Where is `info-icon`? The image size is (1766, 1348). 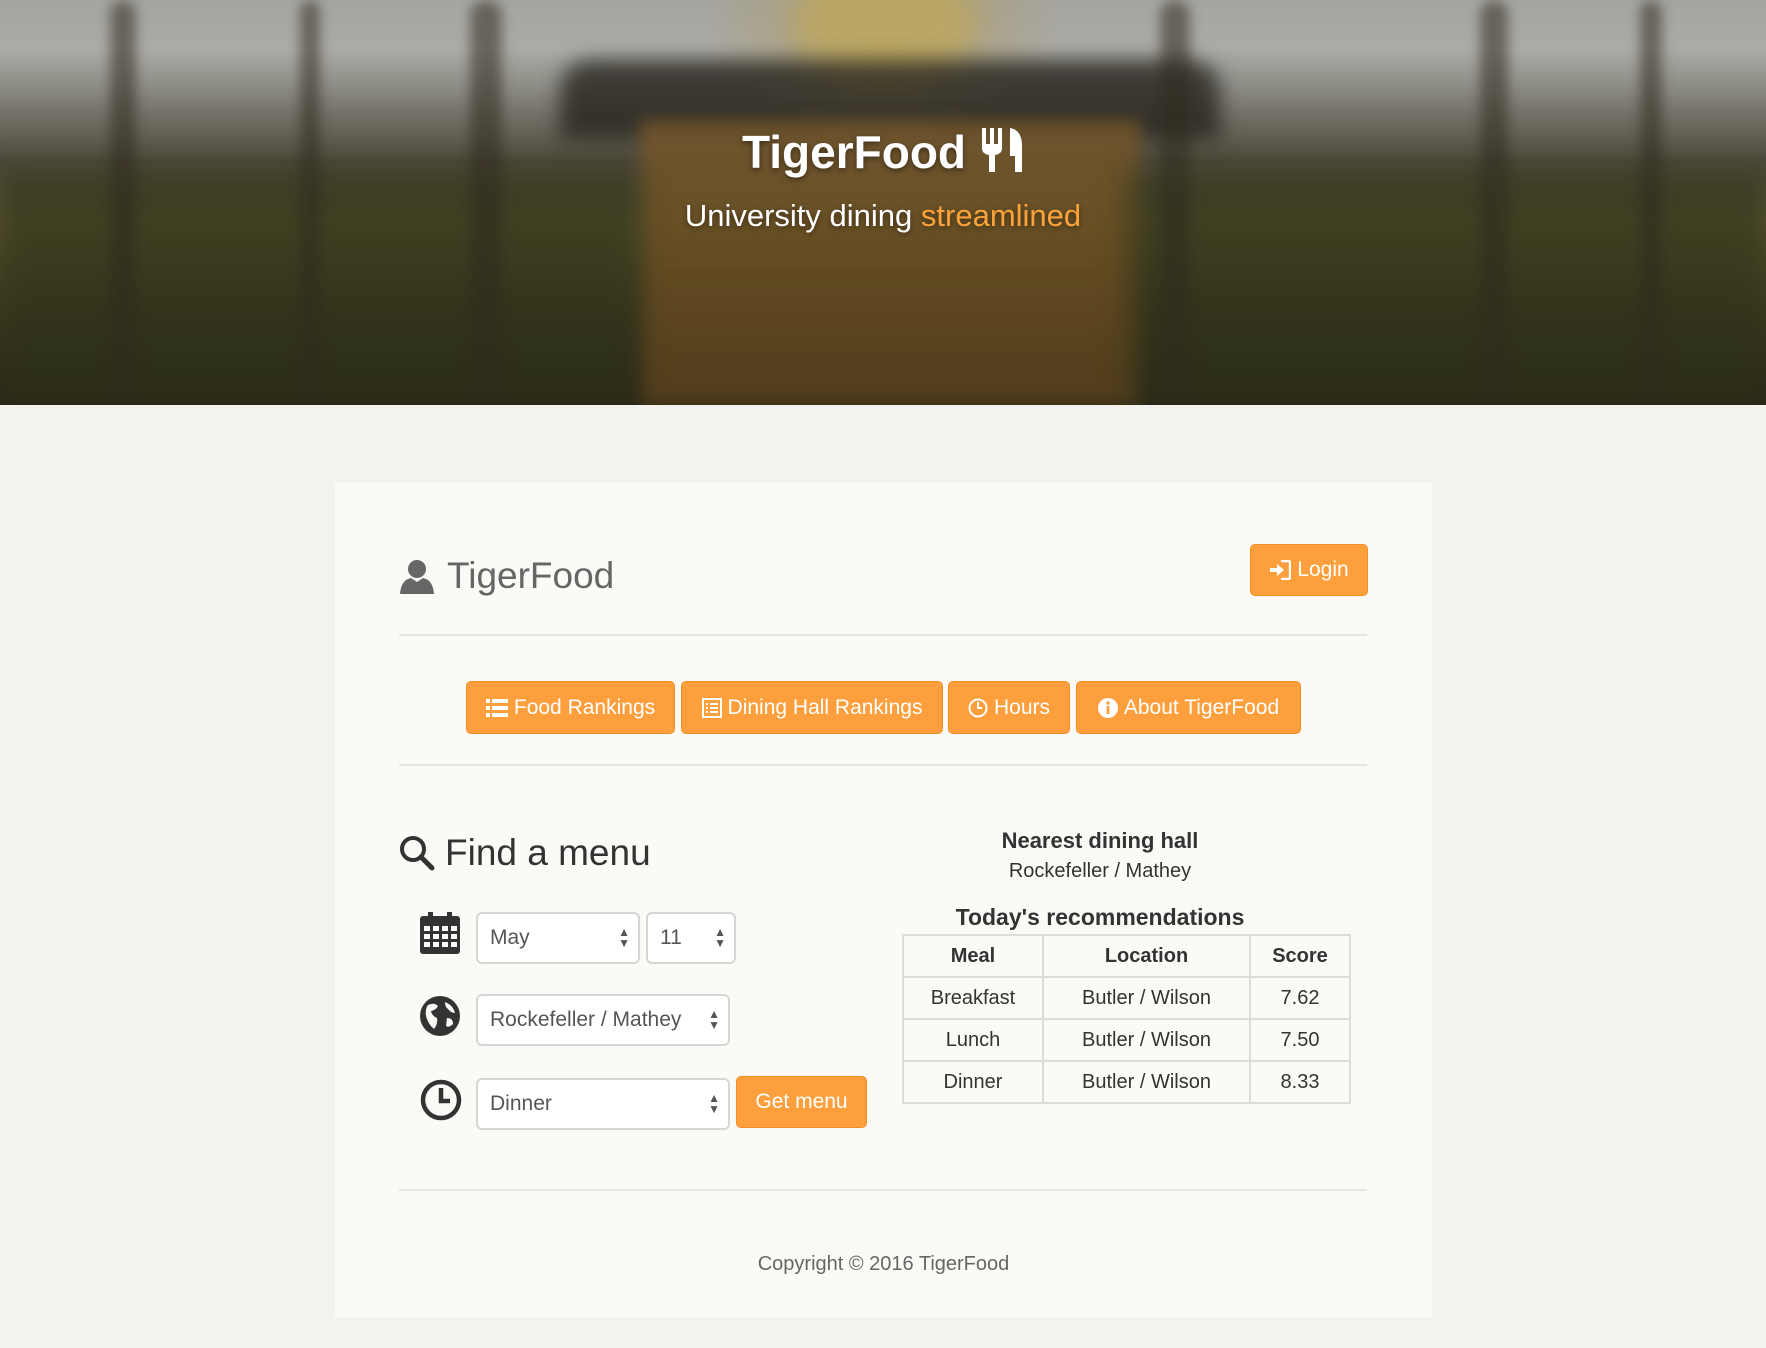 info-icon is located at coordinates (1107, 707).